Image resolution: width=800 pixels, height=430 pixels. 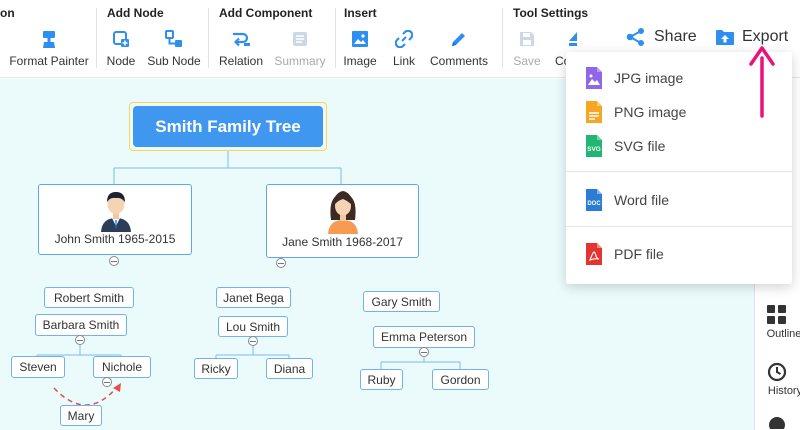 I want to click on summary-icon, so click(x=300, y=39).